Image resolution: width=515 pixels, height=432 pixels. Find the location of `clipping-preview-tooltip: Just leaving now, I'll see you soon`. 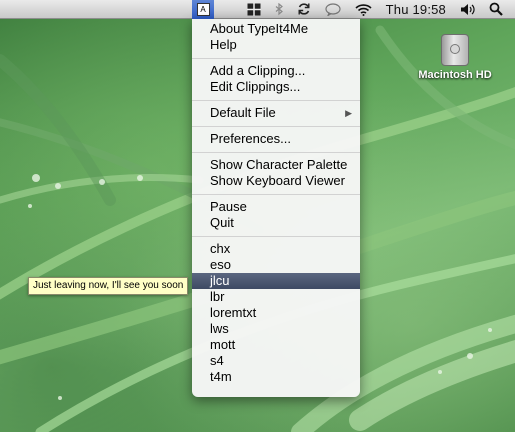

clipping-preview-tooltip: Just leaving now, I'll see you soon is located at coordinates (108, 286).